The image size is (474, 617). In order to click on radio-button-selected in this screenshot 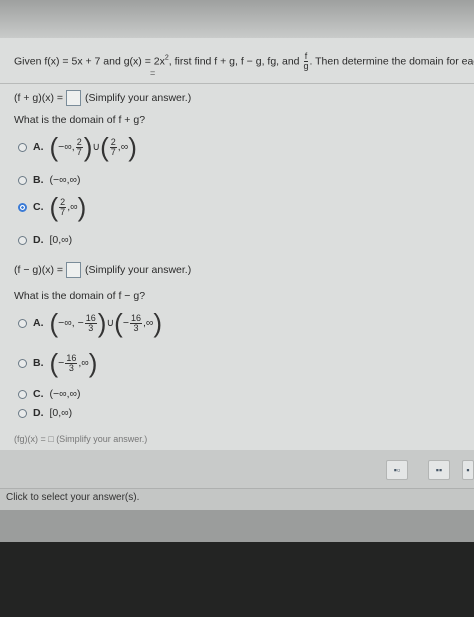, I will do `click(22, 207)`.